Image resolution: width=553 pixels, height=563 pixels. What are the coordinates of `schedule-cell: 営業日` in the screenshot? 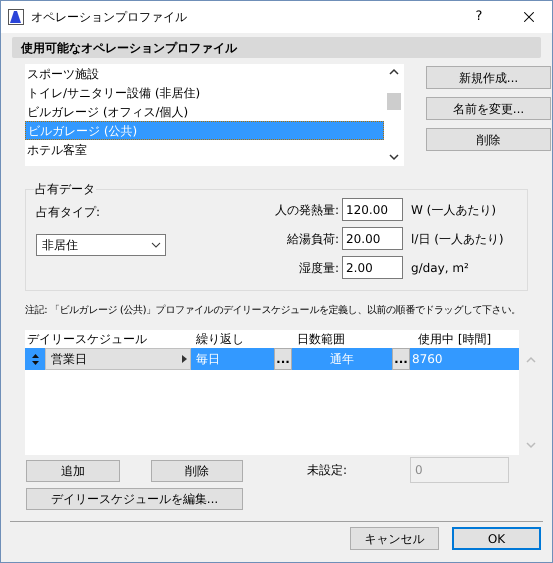 It's located at (118, 359).